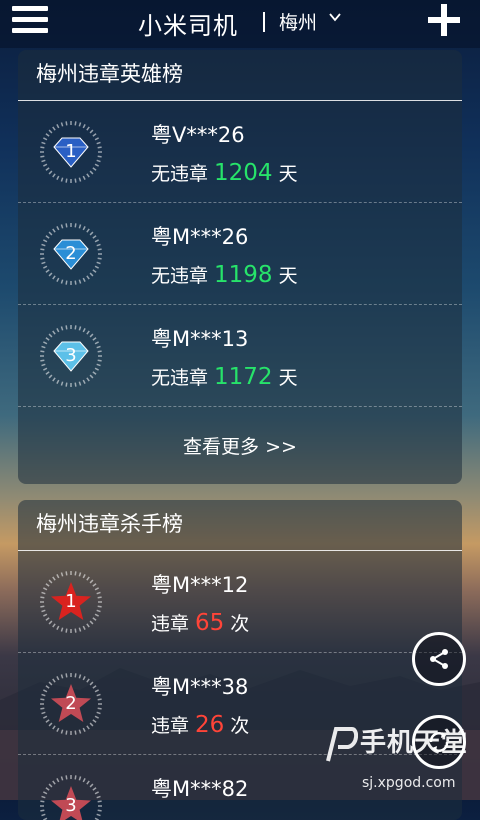 This screenshot has width=480, height=820. I want to click on stat-line: 无违章 1198 天, so click(224, 274).